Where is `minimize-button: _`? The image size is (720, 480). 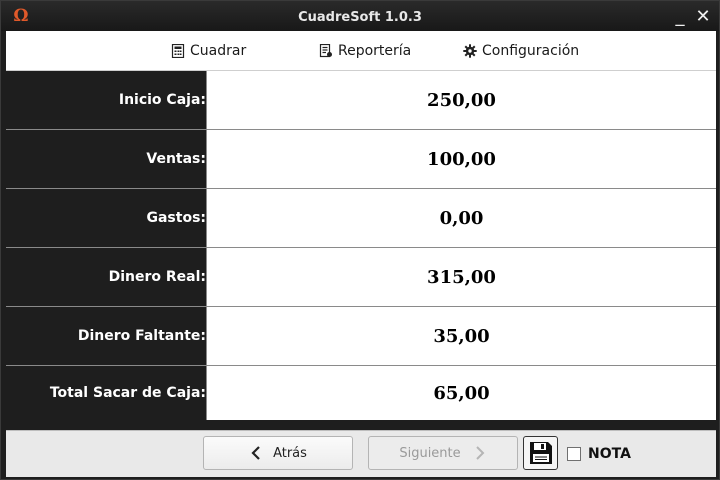
minimize-button: _ is located at coordinates (680, 17).